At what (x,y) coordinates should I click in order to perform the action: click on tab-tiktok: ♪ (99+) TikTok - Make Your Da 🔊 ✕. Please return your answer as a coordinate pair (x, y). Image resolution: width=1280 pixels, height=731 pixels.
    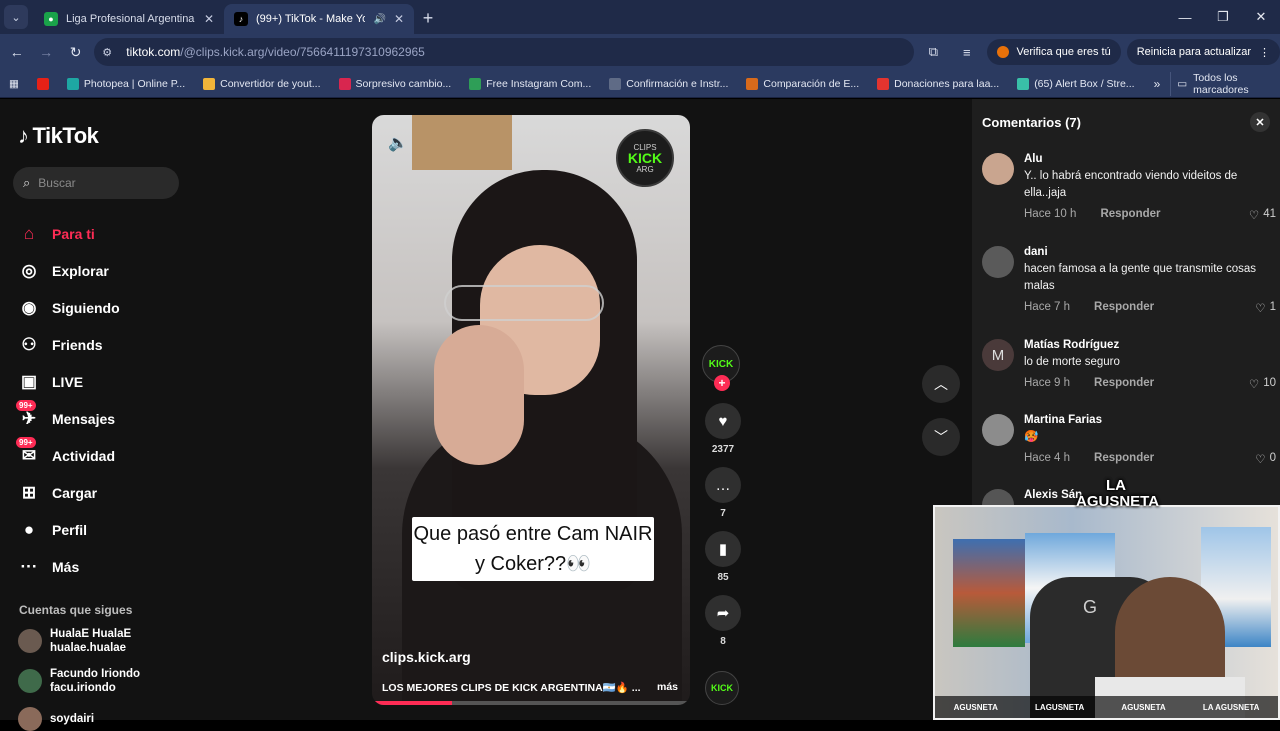
    Looking at the image, I should click on (319, 19).